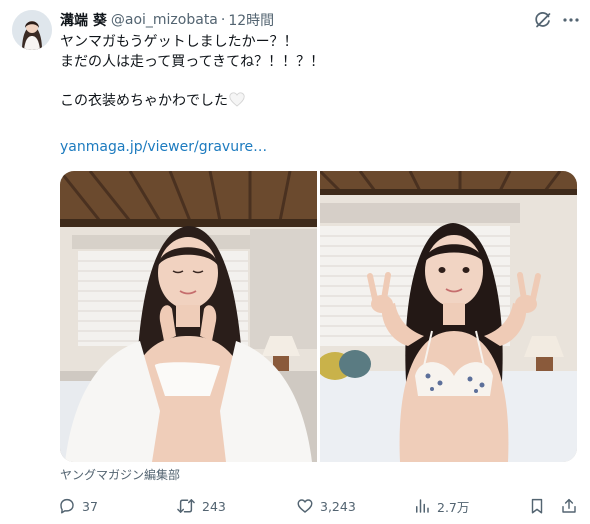 The height and width of the screenshot is (524, 590). I want to click on views-button: 2.7万, so click(441, 506).